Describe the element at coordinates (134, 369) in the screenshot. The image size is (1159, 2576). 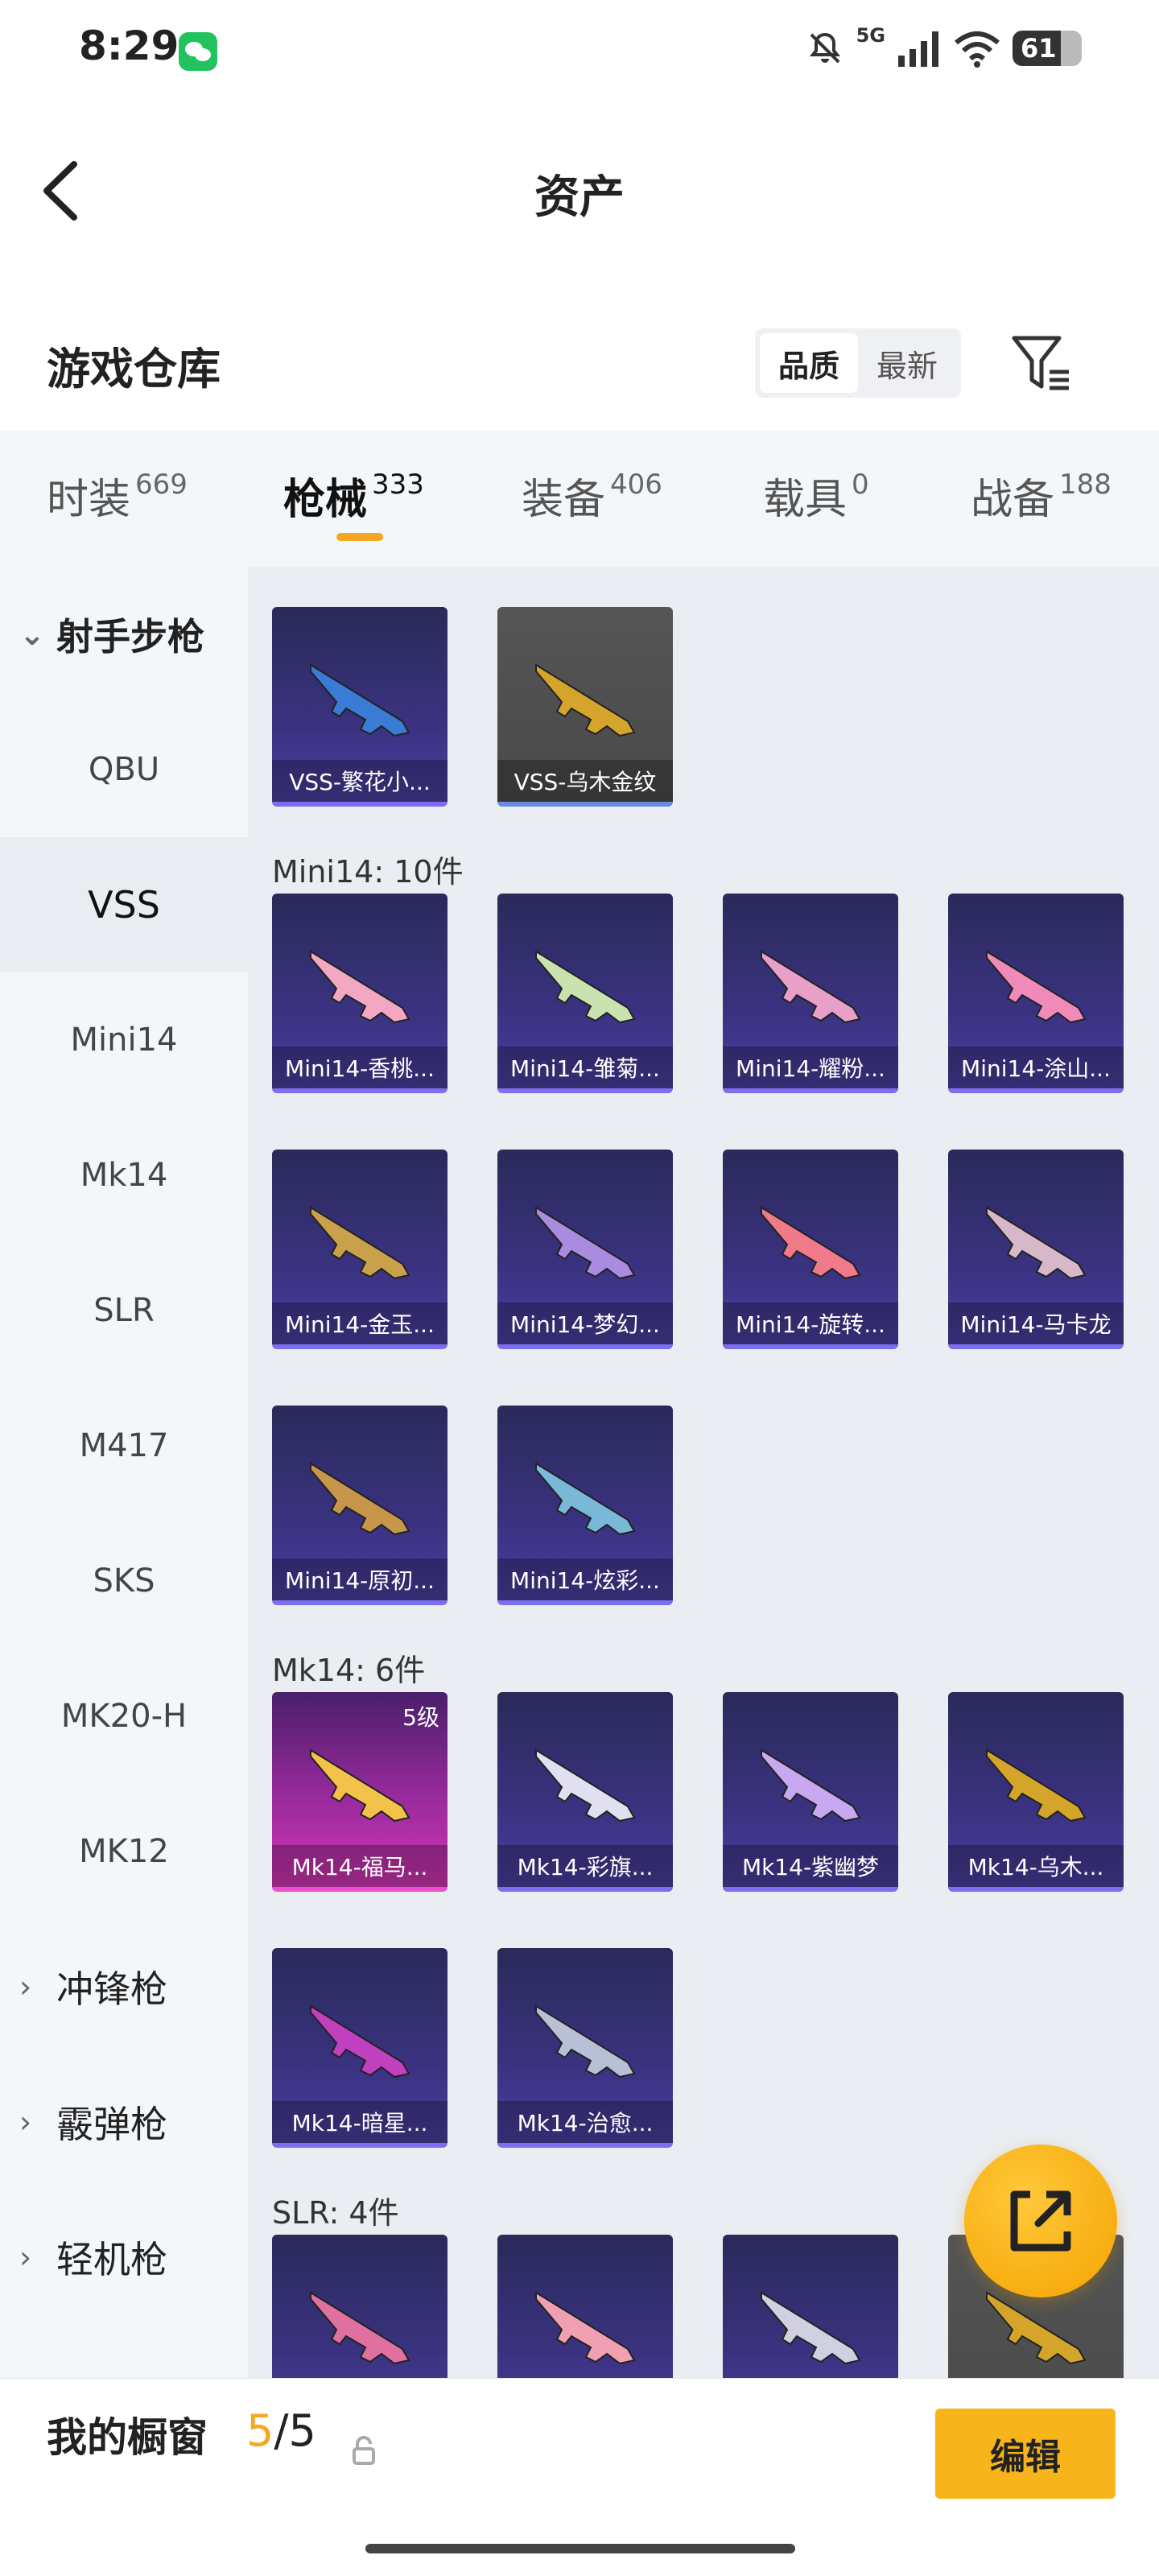
I see `warehouse-title: 游戏仓库` at that location.